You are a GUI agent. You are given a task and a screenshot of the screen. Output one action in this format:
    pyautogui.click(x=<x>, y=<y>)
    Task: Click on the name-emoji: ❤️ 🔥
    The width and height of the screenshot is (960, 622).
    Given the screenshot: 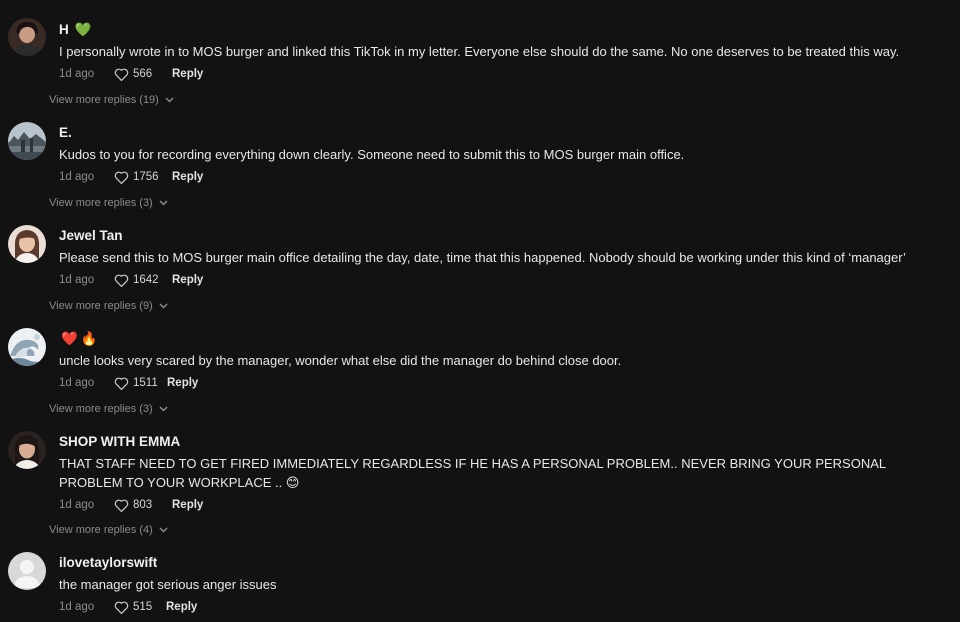 What is the action you would take?
    pyautogui.click(x=79, y=339)
    